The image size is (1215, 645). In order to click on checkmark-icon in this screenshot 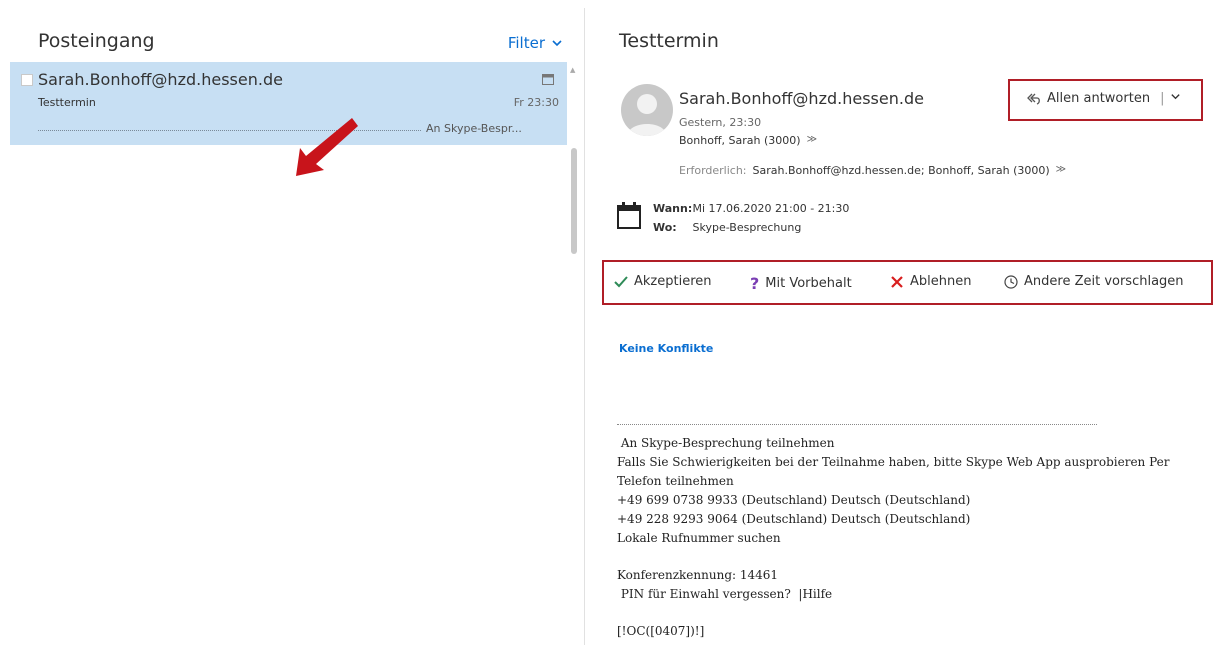, I will do `click(621, 281)`.